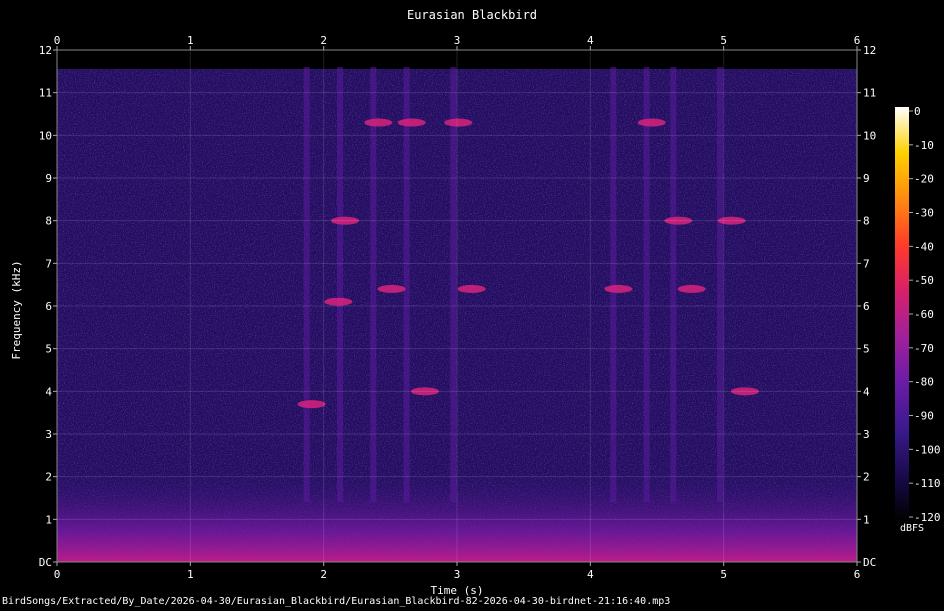 The height and width of the screenshot is (611, 944). What do you see at coordinates (924, 348) in the screenshot?
I see `colorbar-tick-label: -70` at bounding box center [924, 348].